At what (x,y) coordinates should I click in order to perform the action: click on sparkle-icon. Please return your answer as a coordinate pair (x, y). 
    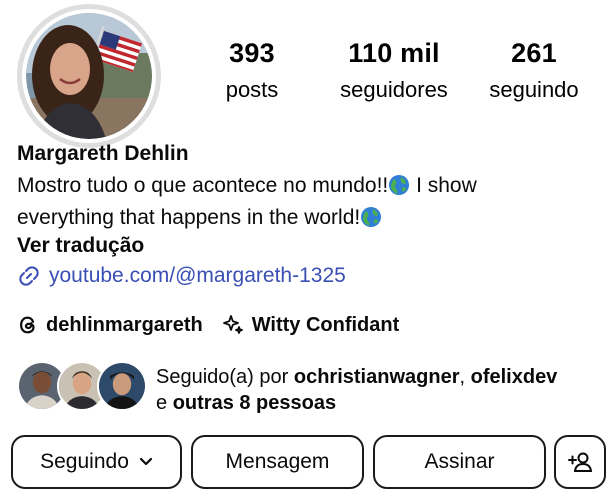
    Looking at the image, I should click on (233, 325).